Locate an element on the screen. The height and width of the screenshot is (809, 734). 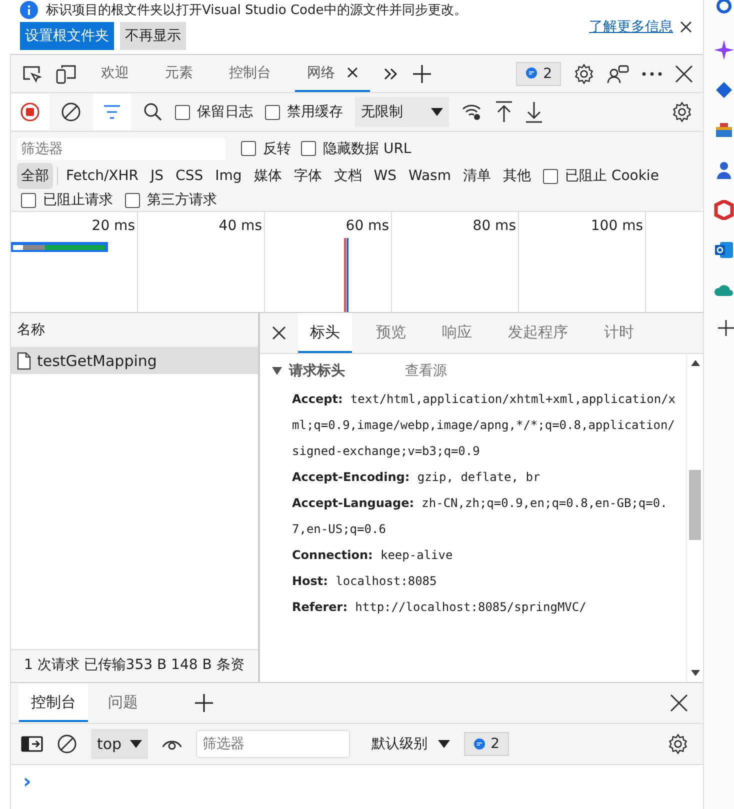
dont-show-again-button: 不再显示 is located at coordinates (153, 36).